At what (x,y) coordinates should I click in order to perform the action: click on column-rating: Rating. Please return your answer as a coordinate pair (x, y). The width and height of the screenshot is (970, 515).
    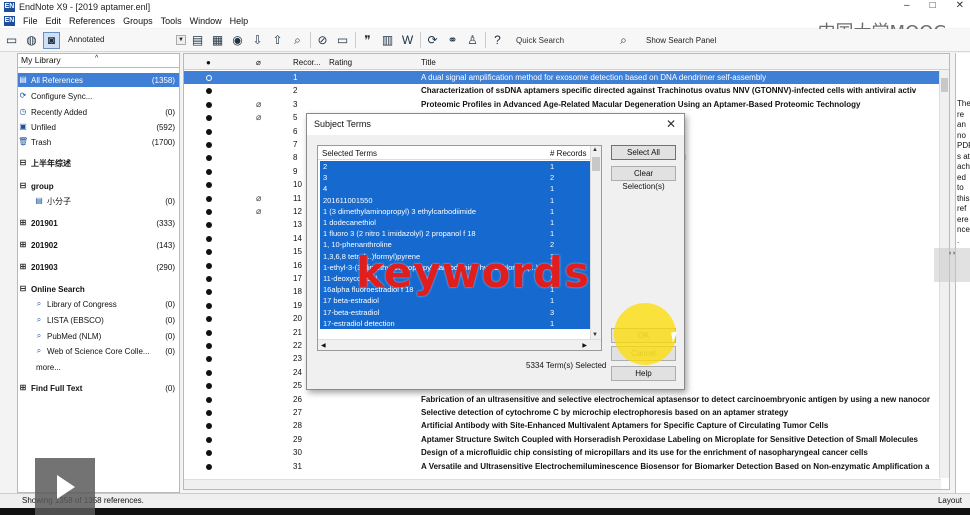
    Looking at the image, I should click on (340, 62).